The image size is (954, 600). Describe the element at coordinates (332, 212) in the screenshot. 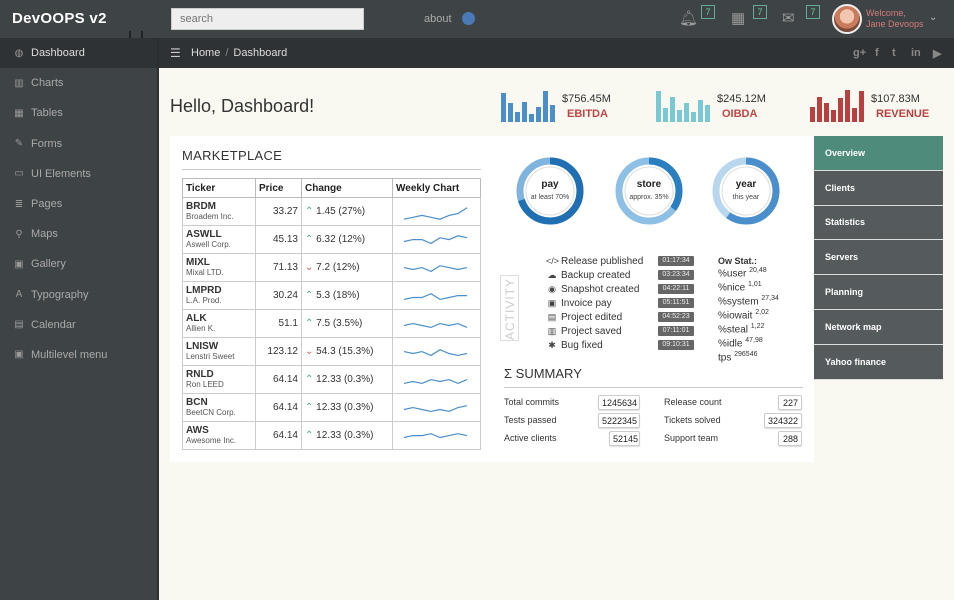

I see `table-row: BRDMBroadem Inc.33.27⌃ 1.45 (27%)` at that location.